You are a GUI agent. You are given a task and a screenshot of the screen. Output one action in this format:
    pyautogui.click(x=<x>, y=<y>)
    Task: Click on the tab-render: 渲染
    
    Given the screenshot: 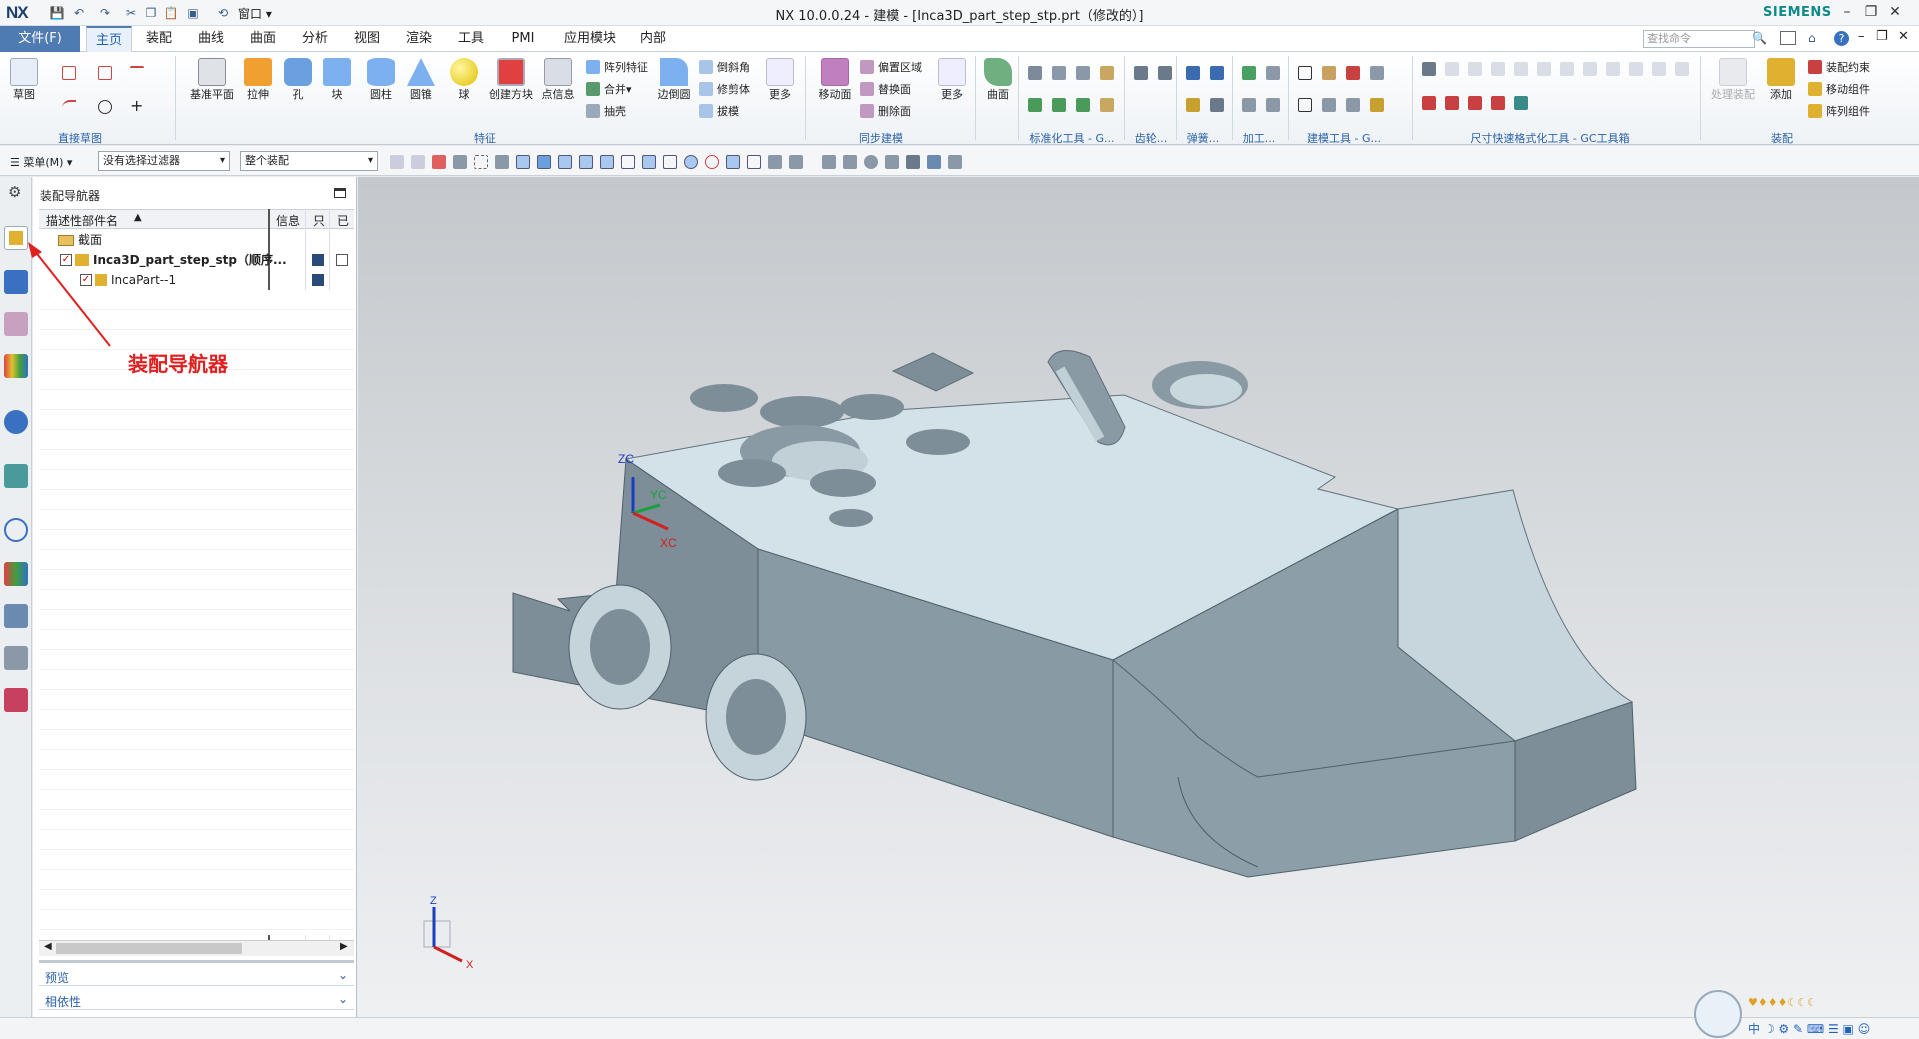 What is the action you would take?
    pyautogui.click(x=419, y=39)
    